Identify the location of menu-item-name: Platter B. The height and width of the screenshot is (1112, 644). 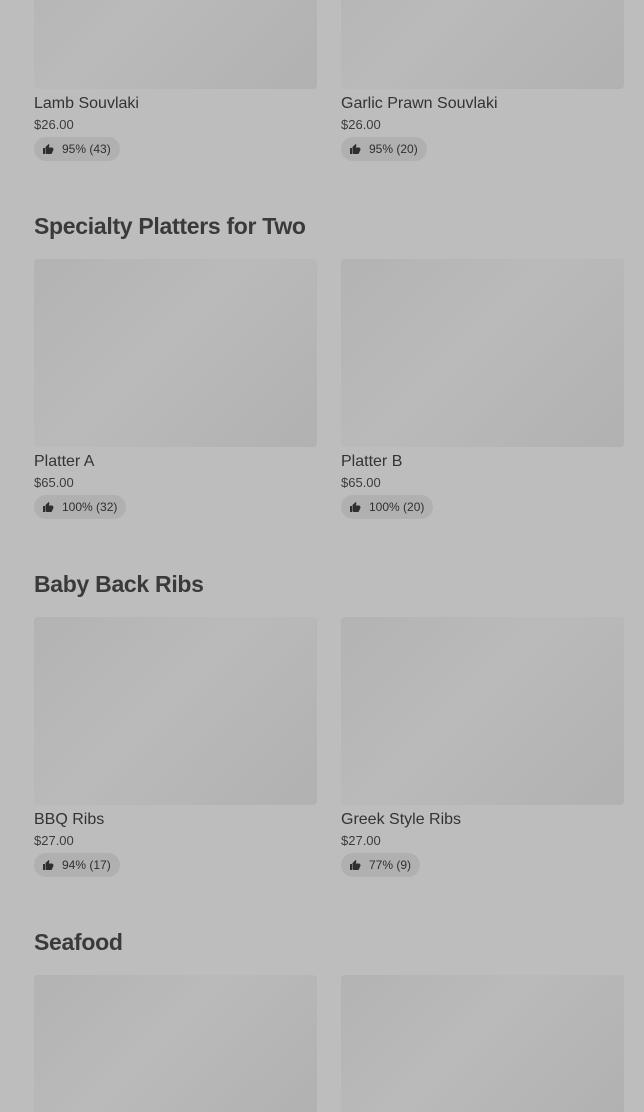
(372, 461).